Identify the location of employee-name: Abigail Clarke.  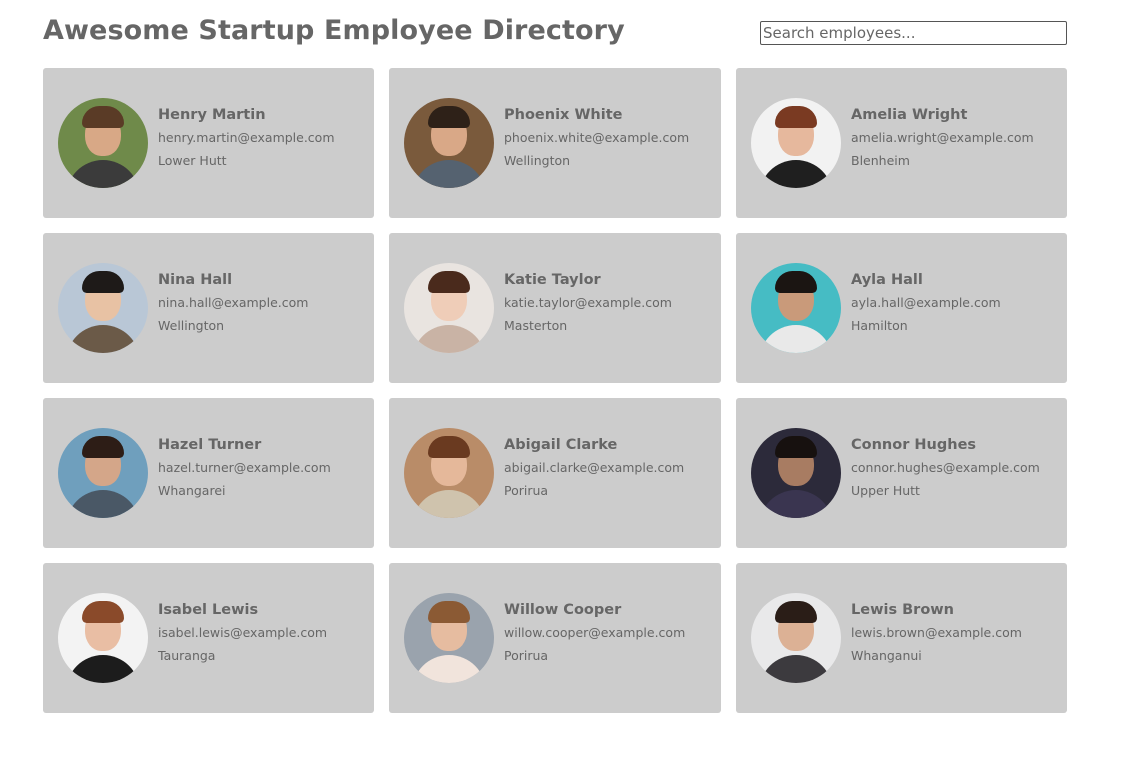
(561, 445).